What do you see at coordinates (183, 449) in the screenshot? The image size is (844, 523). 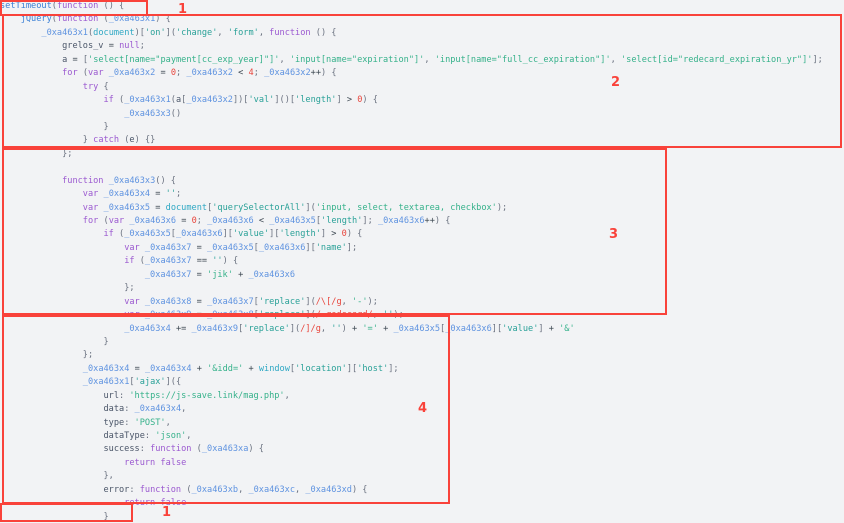 I see `code-line: success: function (_0xa463xa) {` at bounding box center [183, 449].